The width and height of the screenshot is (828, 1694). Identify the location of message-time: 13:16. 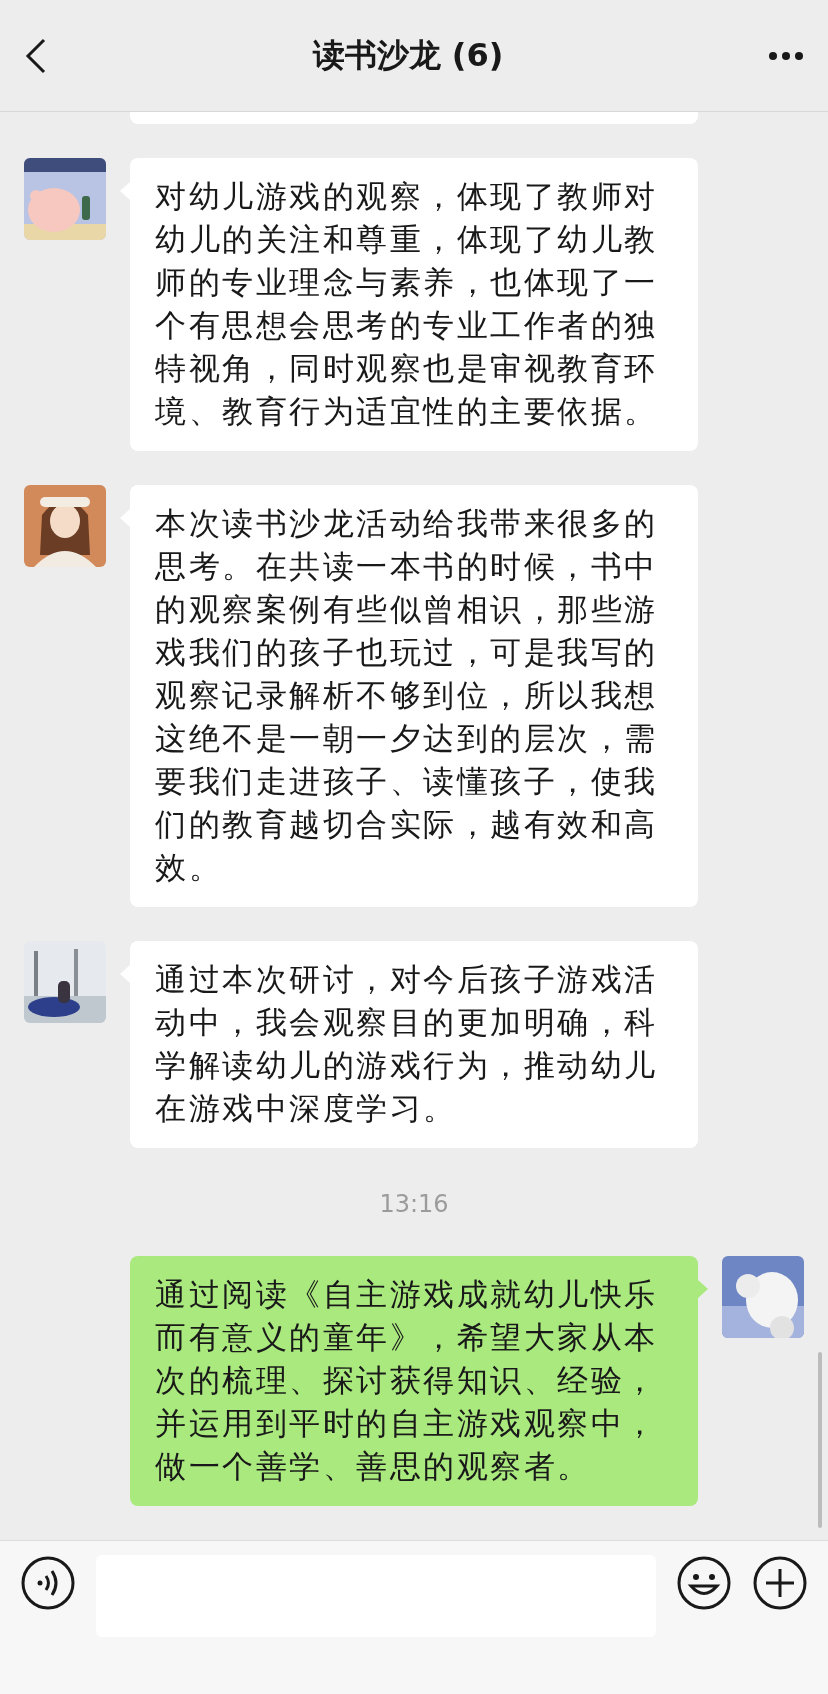
(414, 1204).